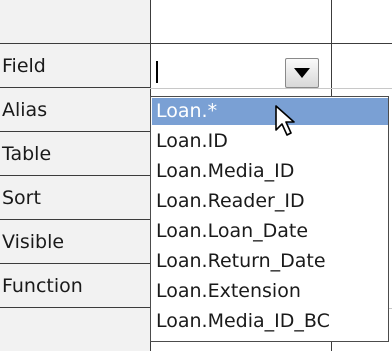  I want to click on list-item-loan-reader-id: Loan.Reader_ID, so click(270, 201).